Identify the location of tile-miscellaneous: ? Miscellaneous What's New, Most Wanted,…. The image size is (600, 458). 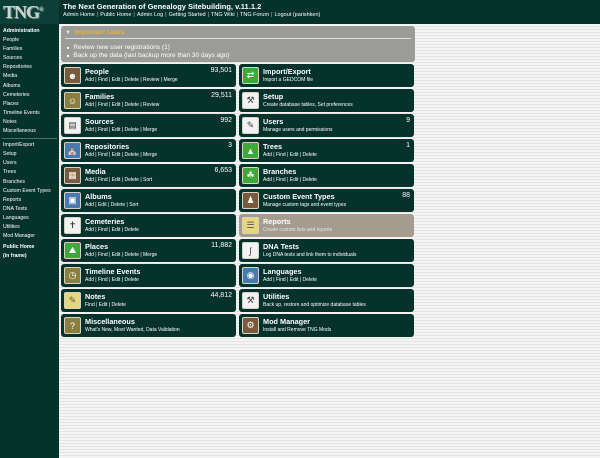
(148, 325).